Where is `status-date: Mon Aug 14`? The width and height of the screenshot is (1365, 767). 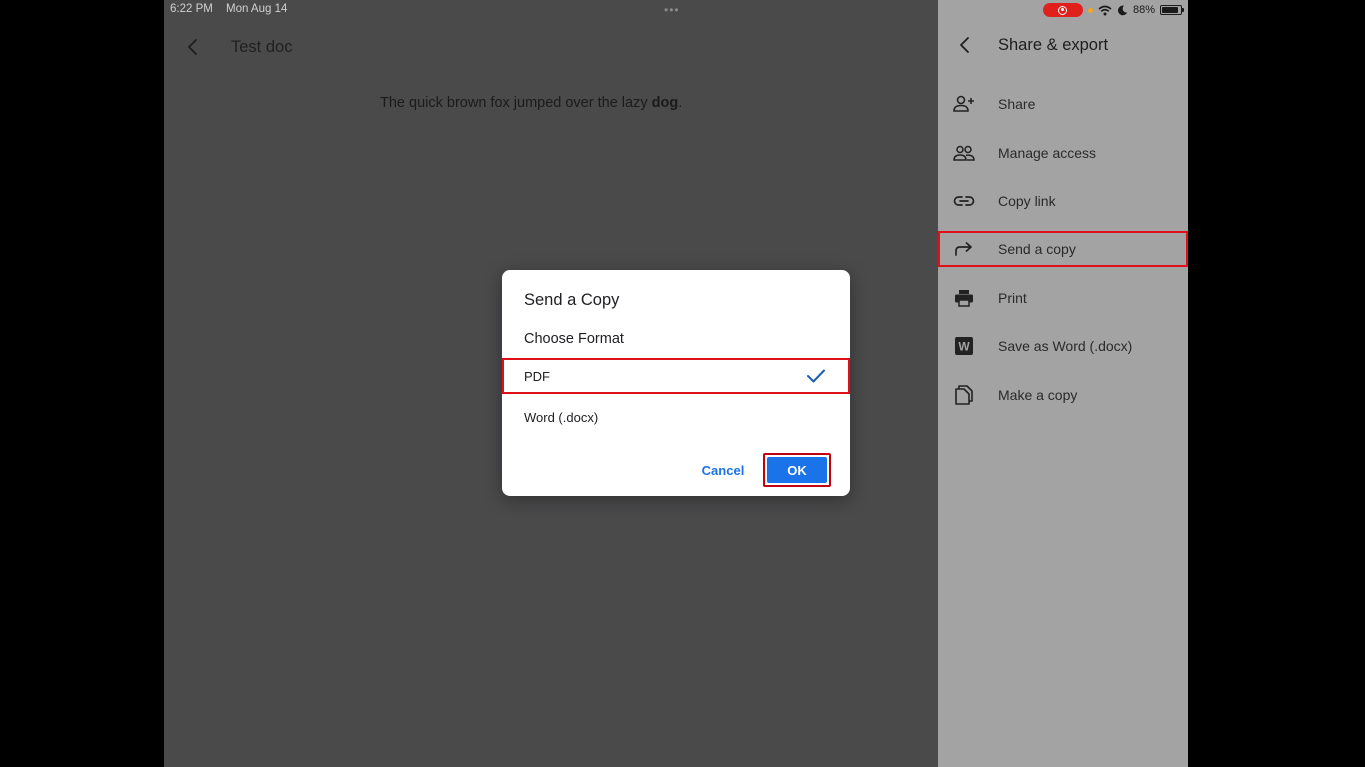 status-date: Mon Aug 14 is located at coordinates (257, 9).